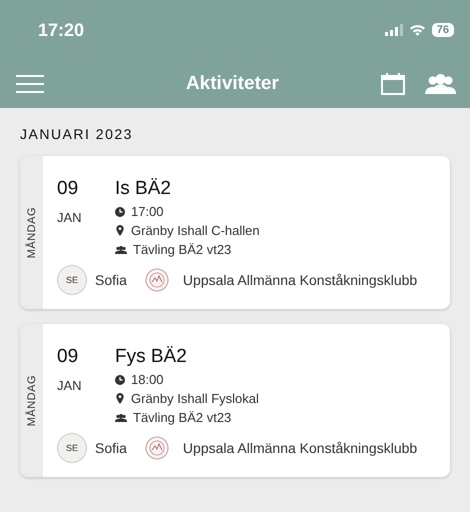 Image resolution: width=470 pixels, height=512 pixels. I want to click on activity-title: Is BÄ2, so click(143, 189).